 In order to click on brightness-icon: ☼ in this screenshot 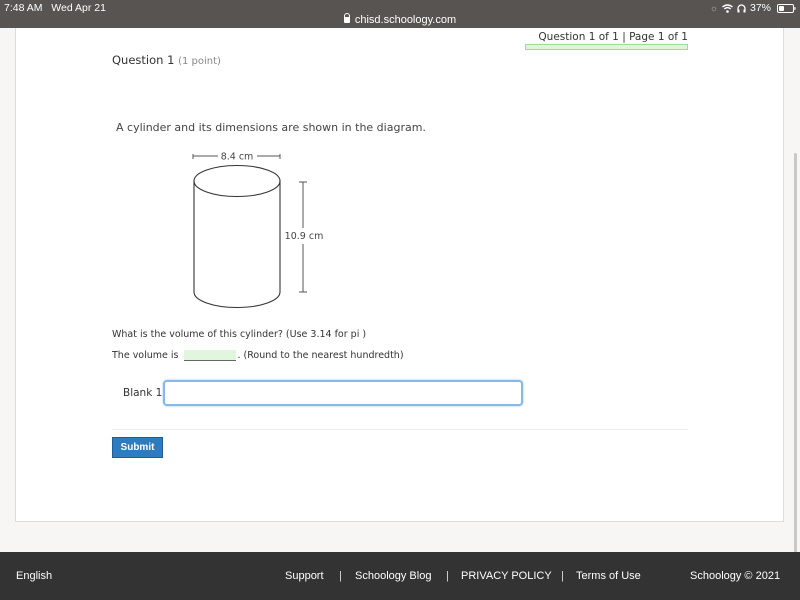, I will do `click(713, 8)`.